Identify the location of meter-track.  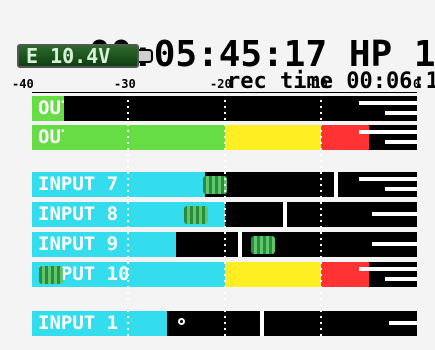
(240, 108).